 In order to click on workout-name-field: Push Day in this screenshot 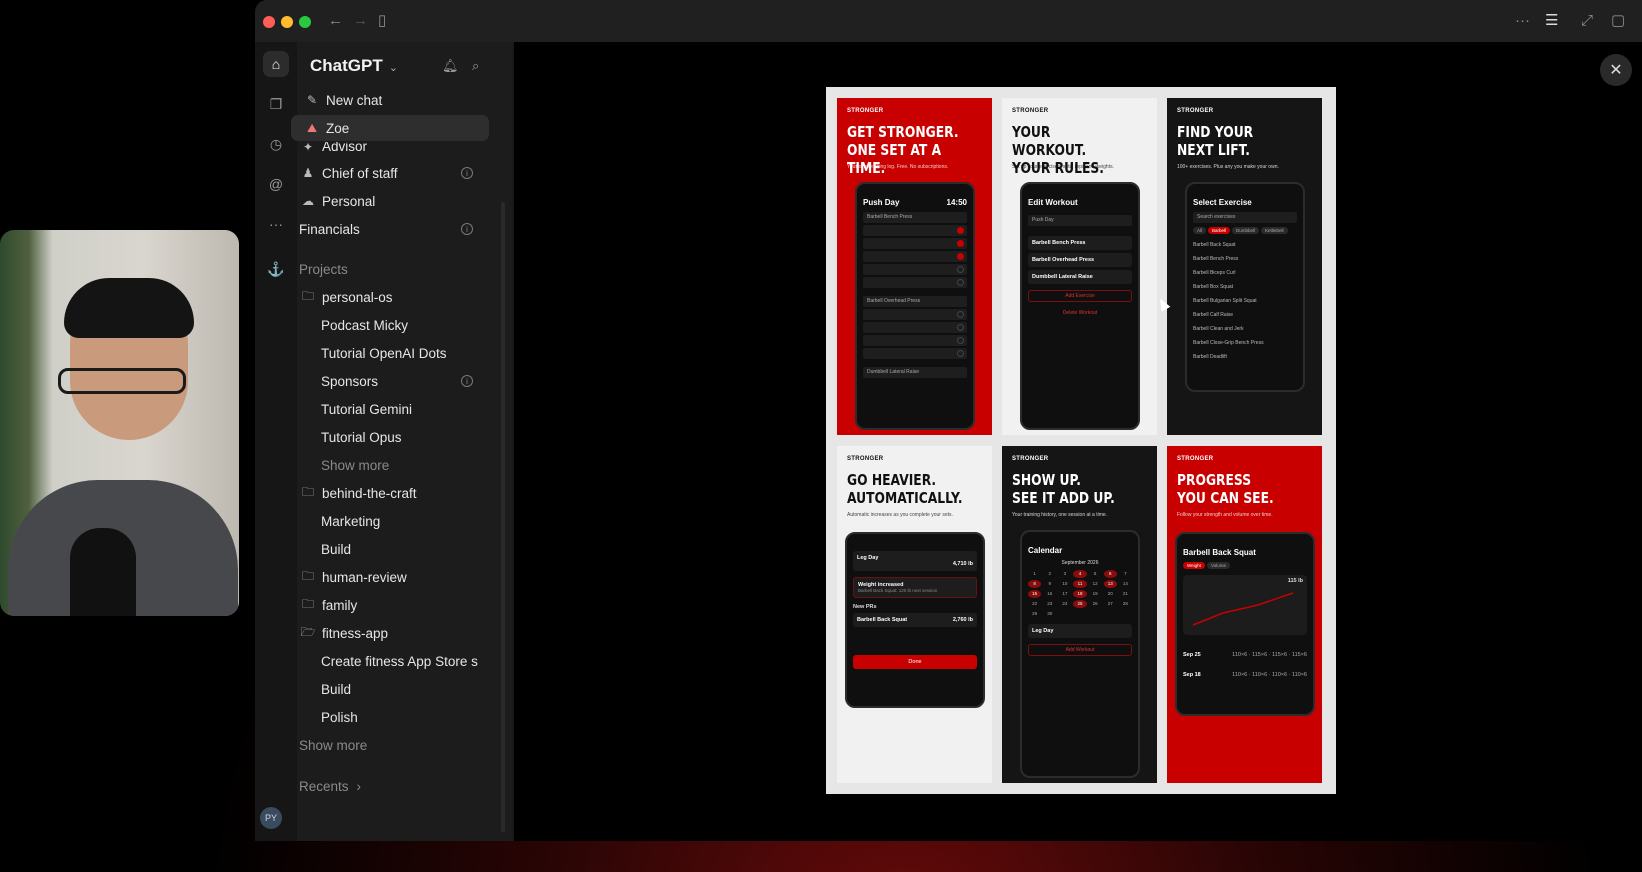, I will do `click(1080, 220)`.